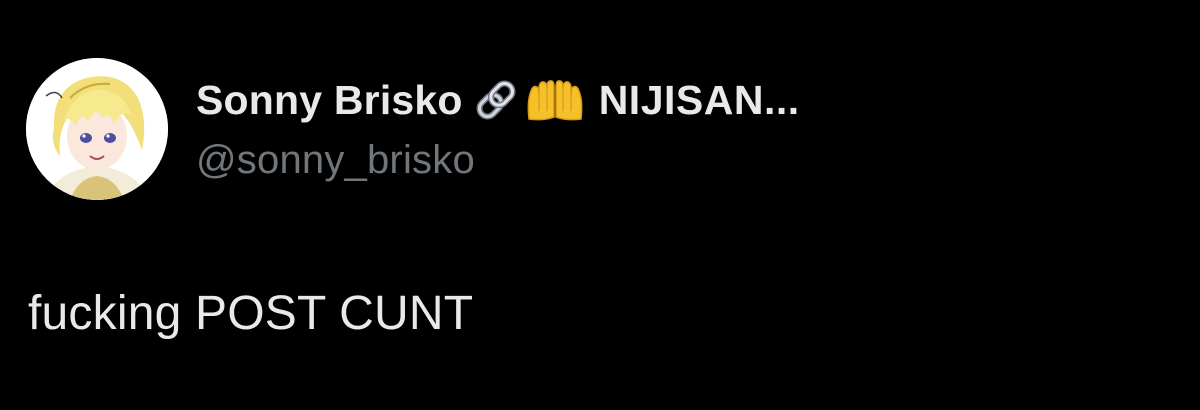  Describe the element at coordinates (555, 100) in the screenshot. I see `palms-up-together-icon` at that location.